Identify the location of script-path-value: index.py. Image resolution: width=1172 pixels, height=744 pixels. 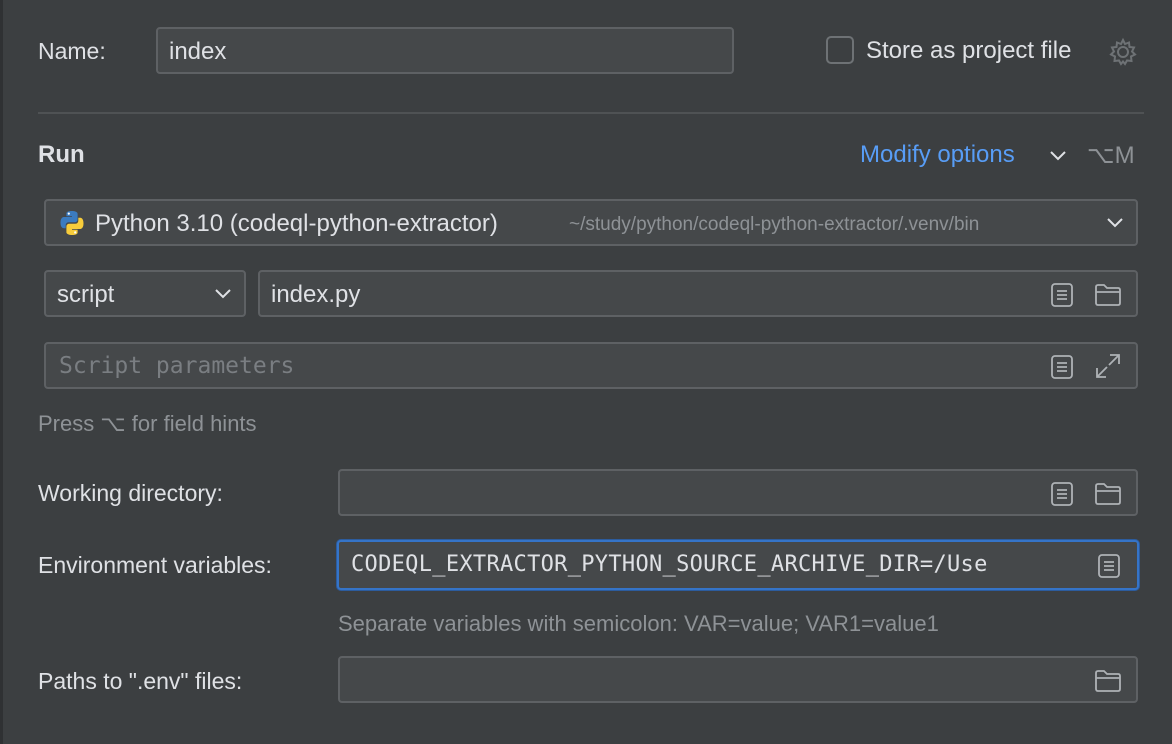
(316, 294).